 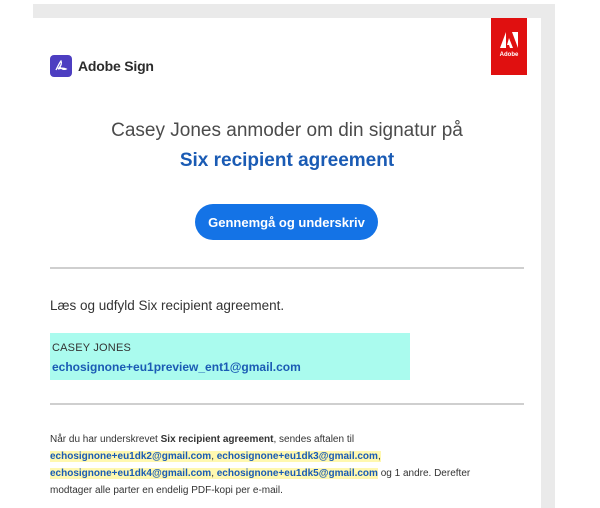 What do you see at coordinates (509, 40) in the screenshot?
I see `adobe-a-icon` at bounding box center [509, 40].